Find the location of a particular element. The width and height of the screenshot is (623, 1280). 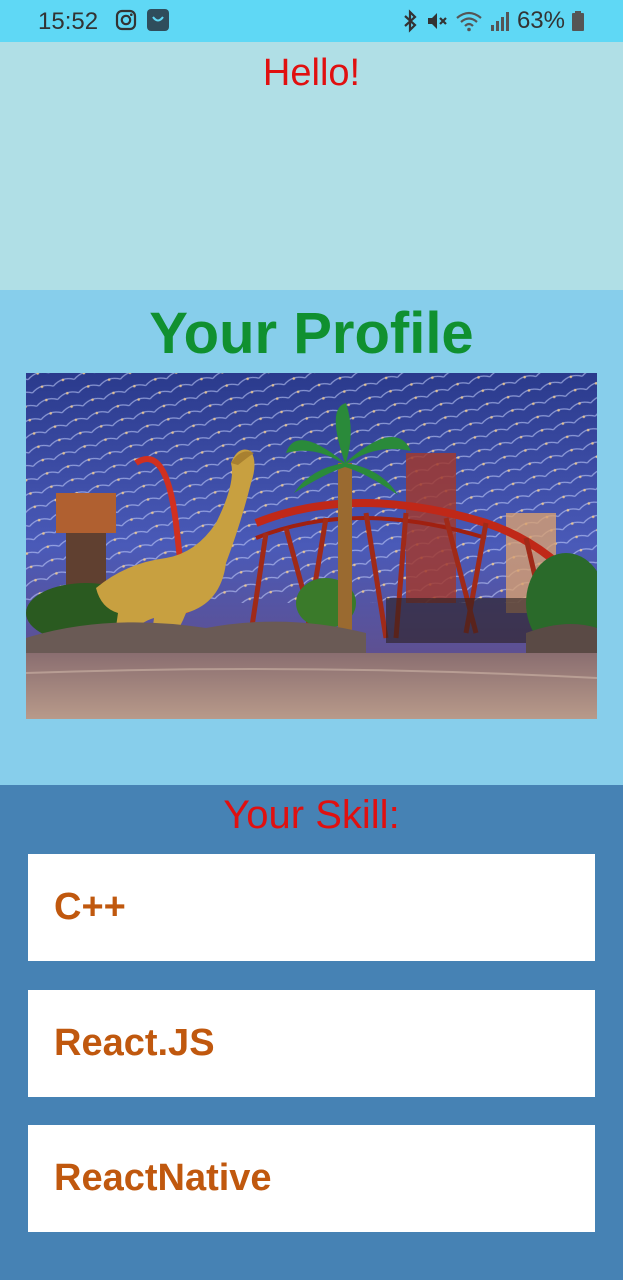

mute-icon is located at coordinates (437, 21).